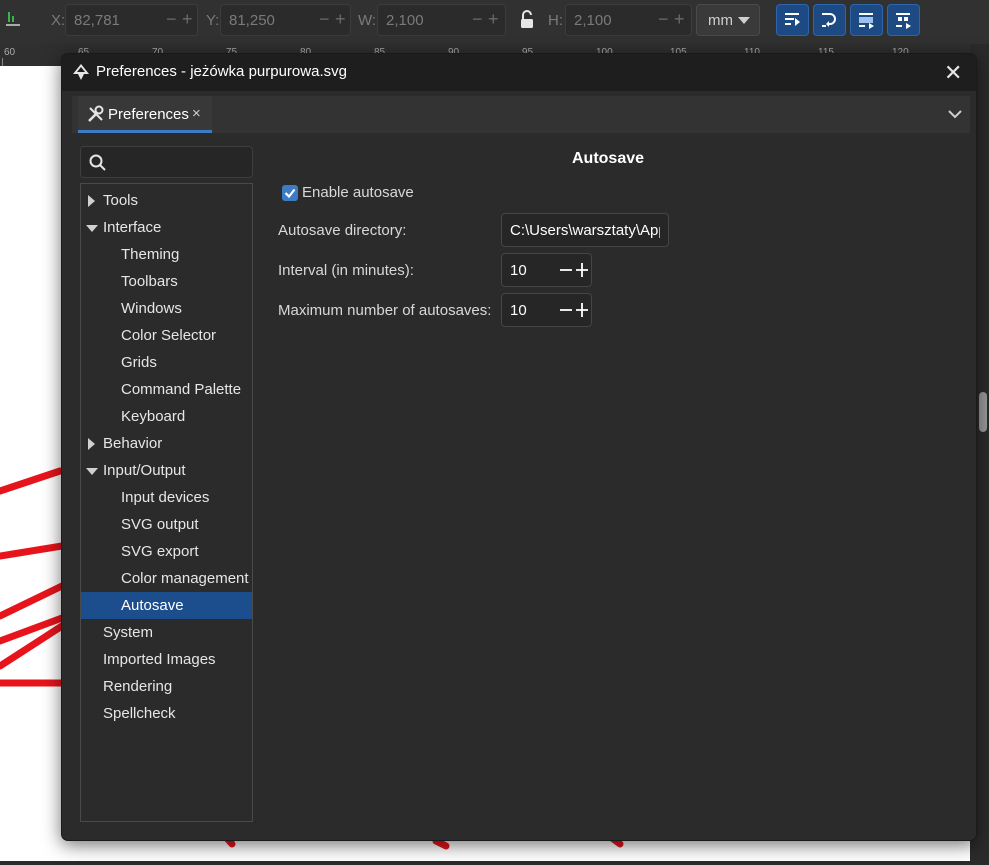  I want to click on tree-item: Toolbars, so click(166, 281).